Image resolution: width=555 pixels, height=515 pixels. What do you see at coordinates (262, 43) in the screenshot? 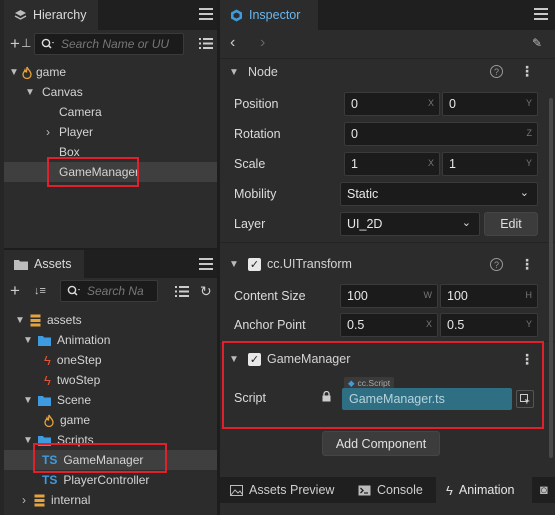
I see `forward-icon: ›` at bounding box center [262, 43].